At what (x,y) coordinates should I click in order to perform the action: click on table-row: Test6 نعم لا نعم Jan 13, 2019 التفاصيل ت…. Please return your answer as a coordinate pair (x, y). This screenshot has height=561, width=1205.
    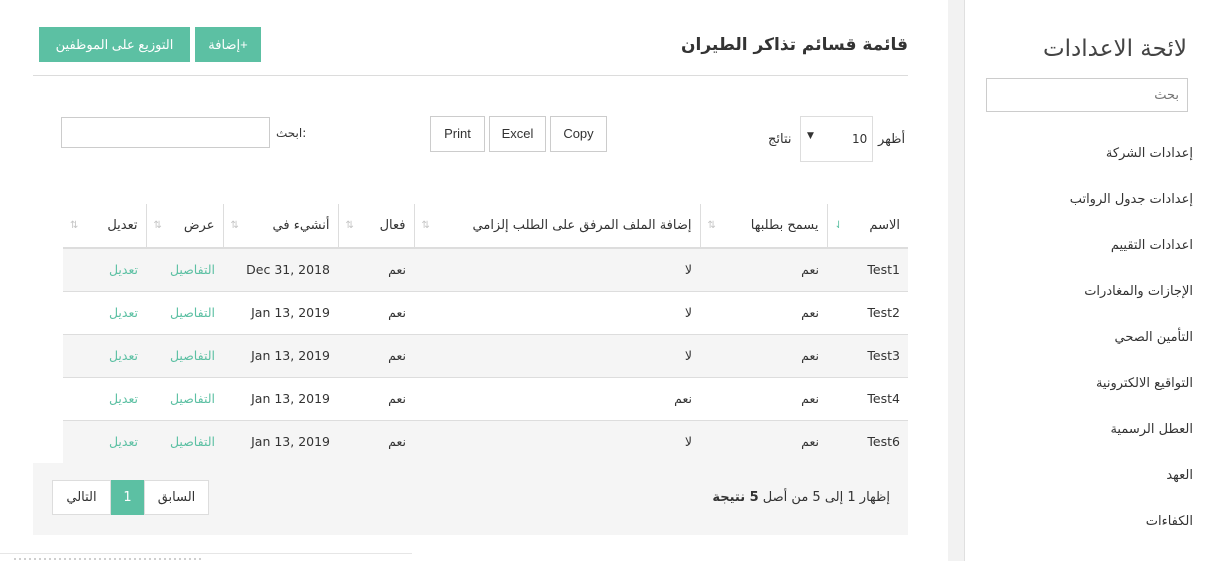
    Looking at the image, I should click on (485, 441).